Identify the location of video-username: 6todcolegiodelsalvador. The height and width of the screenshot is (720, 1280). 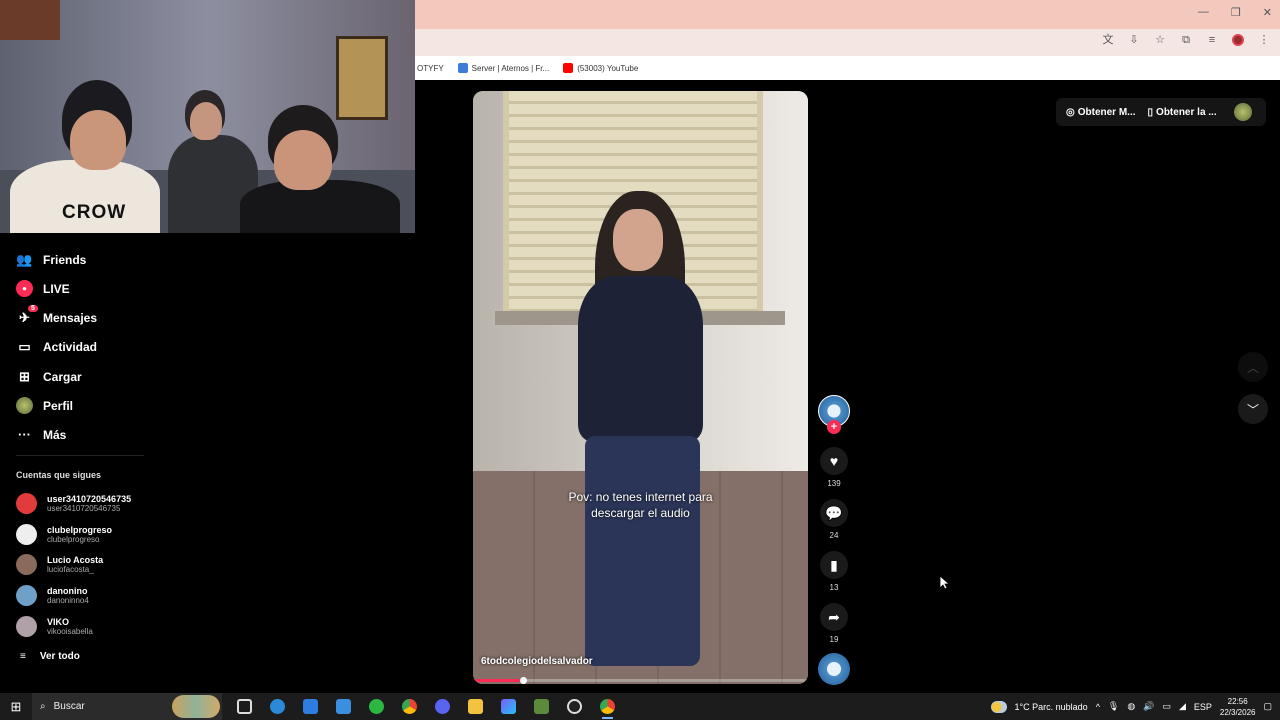
(537, 661).